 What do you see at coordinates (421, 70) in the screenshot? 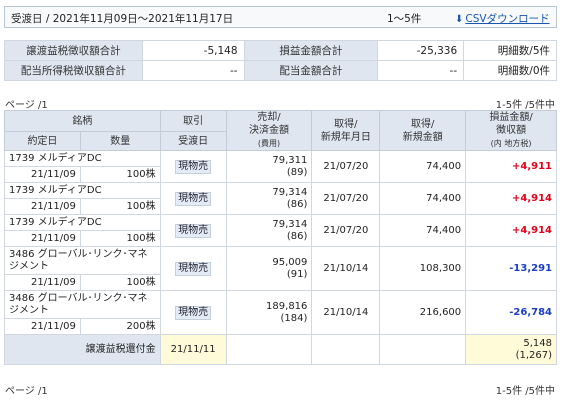
I see `dividend-total-value: --` at bounding box center [421, 70].